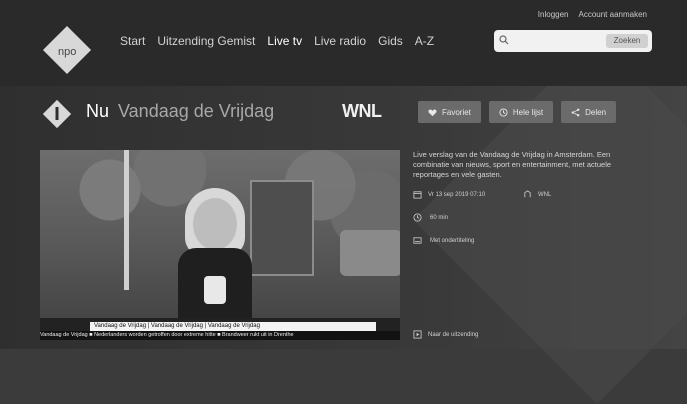  I want to click on program-actions: Favoriet Hele lijst Delen, so click(517, 112).